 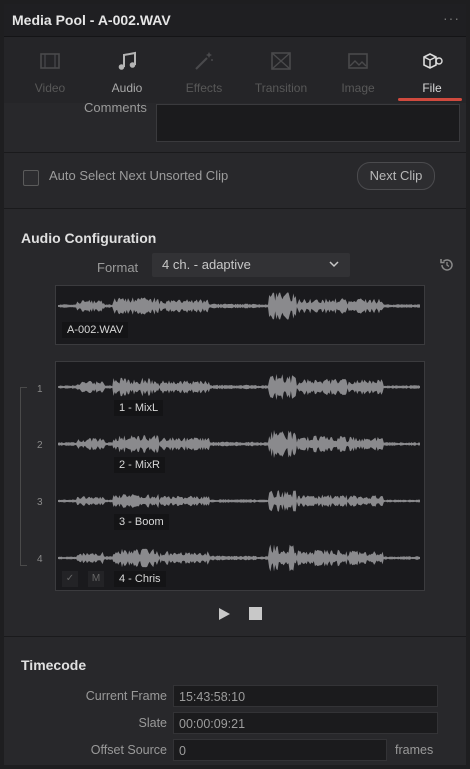 I want to click on panel-title: Media Pool - A-002.WAV, so click(x=91, y=20).